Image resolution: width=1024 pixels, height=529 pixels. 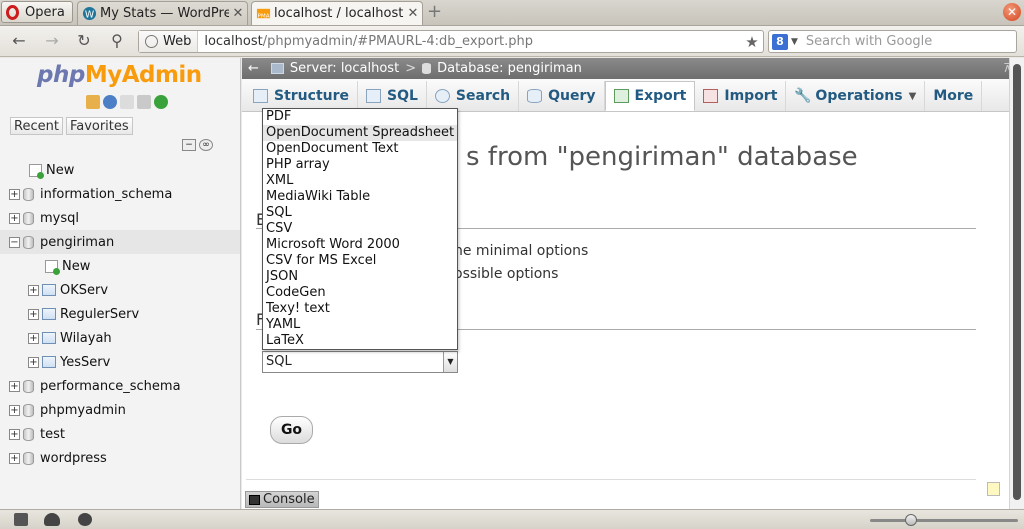 What do you see at coordinates (127, 102) in the screenshot?
I see `documentation-icon` at bounding box center [127, 102].